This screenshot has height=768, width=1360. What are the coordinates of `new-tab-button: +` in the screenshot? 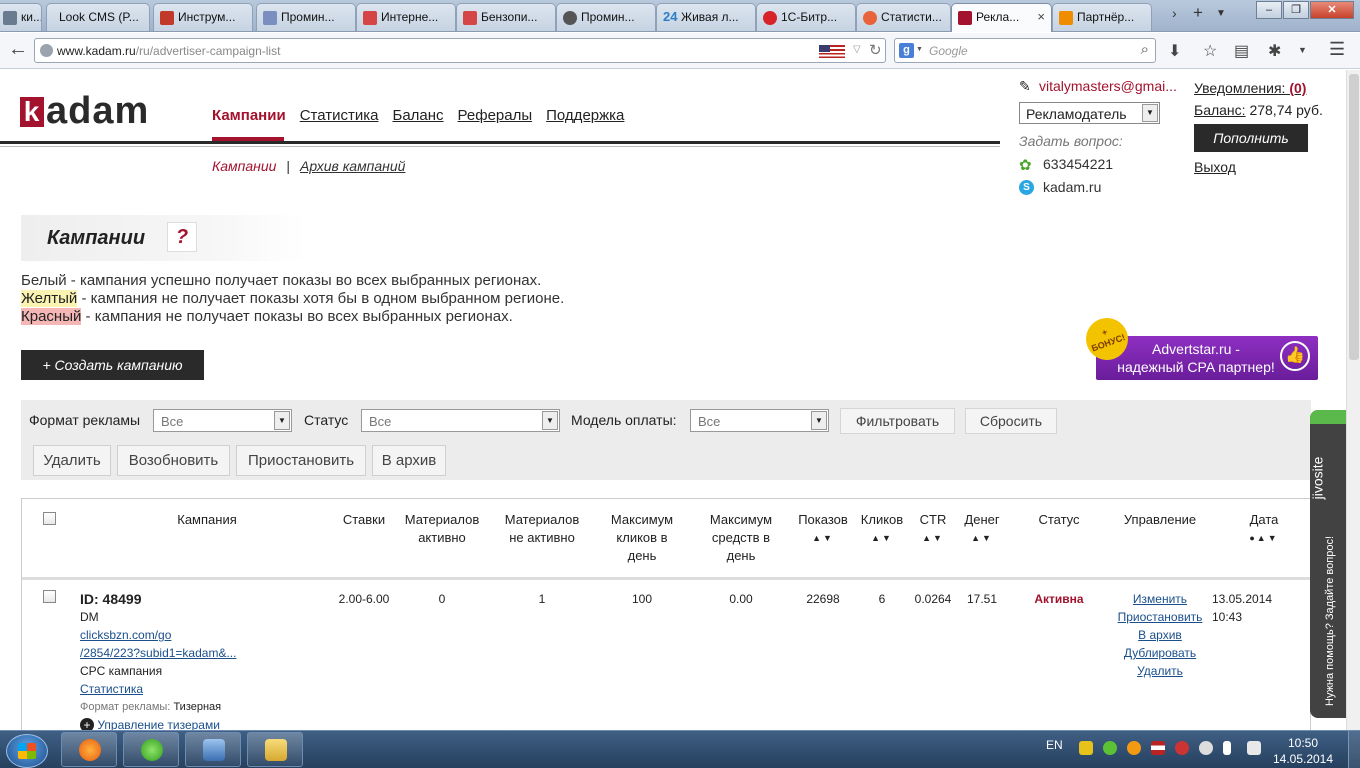 It's located at (1198, 13).